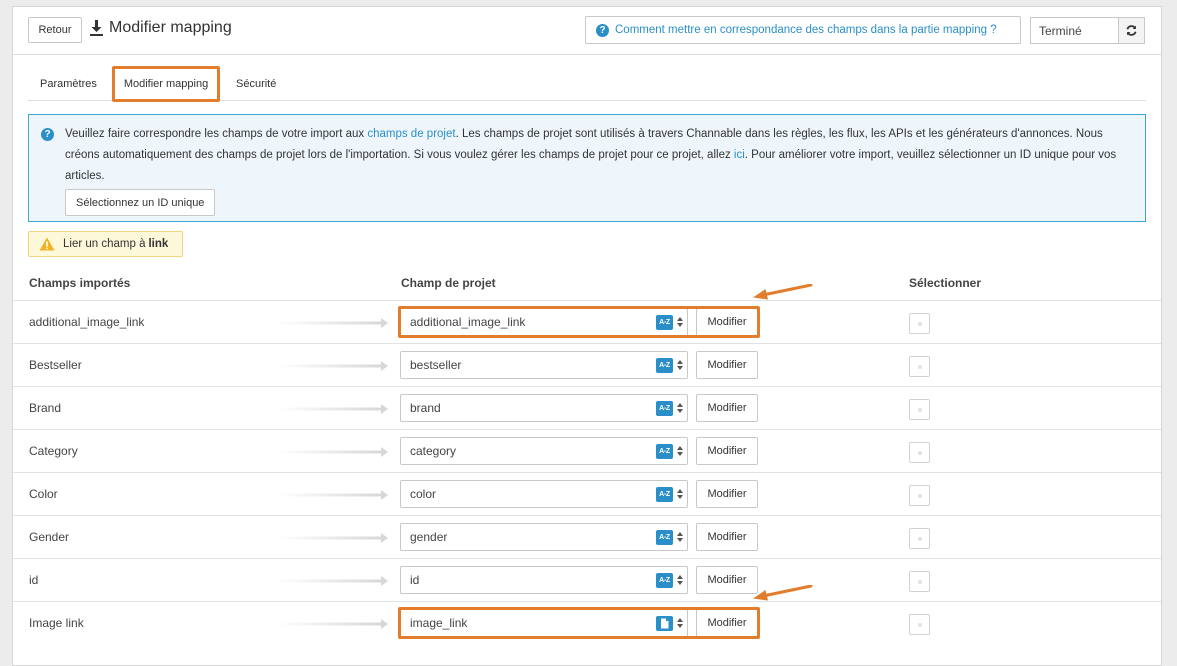 The height and width of the screenshot is (666, 1177). What do you see at coordinates (439, 623) in the screenshot?
I see `project-field-value: image_link` at bounding box center [439, 623].